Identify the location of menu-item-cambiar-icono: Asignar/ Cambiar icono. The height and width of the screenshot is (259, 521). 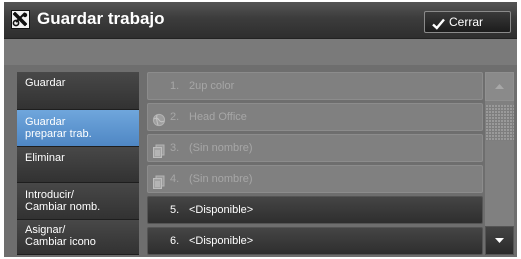
(78, 237).